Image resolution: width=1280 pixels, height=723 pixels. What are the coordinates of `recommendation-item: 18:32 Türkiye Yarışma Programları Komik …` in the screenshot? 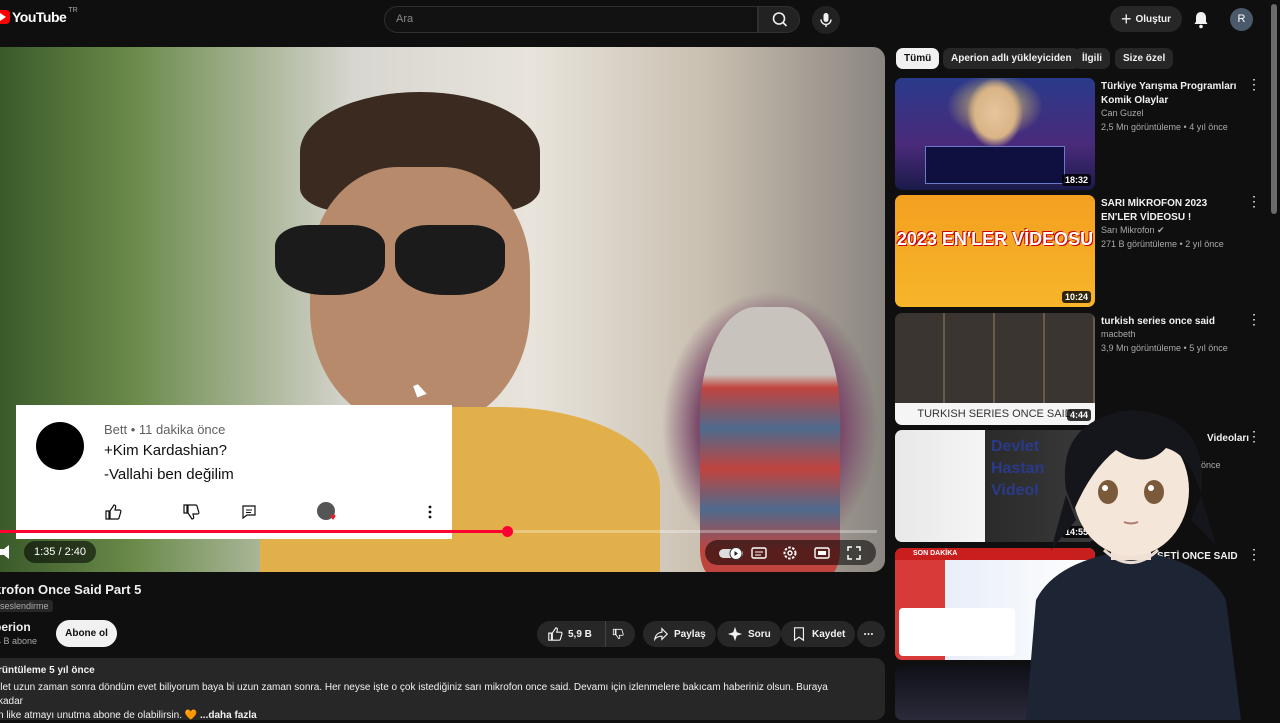 It's located at (1080, 133).